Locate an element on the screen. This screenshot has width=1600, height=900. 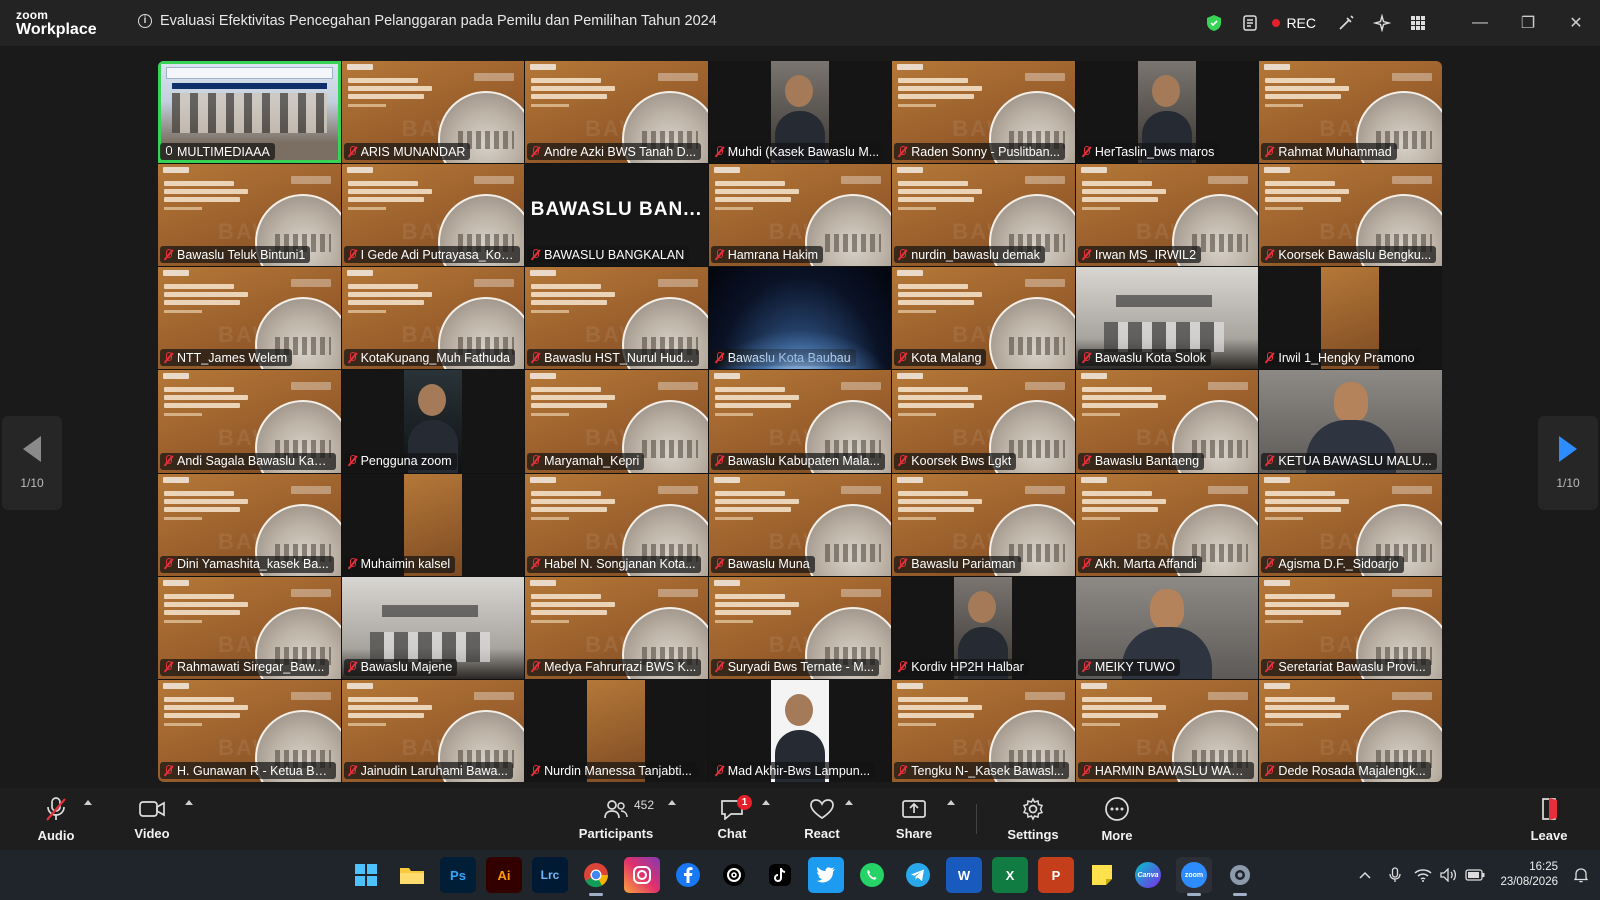
encryption-shield-icon is located at coordinates (1214, 23).